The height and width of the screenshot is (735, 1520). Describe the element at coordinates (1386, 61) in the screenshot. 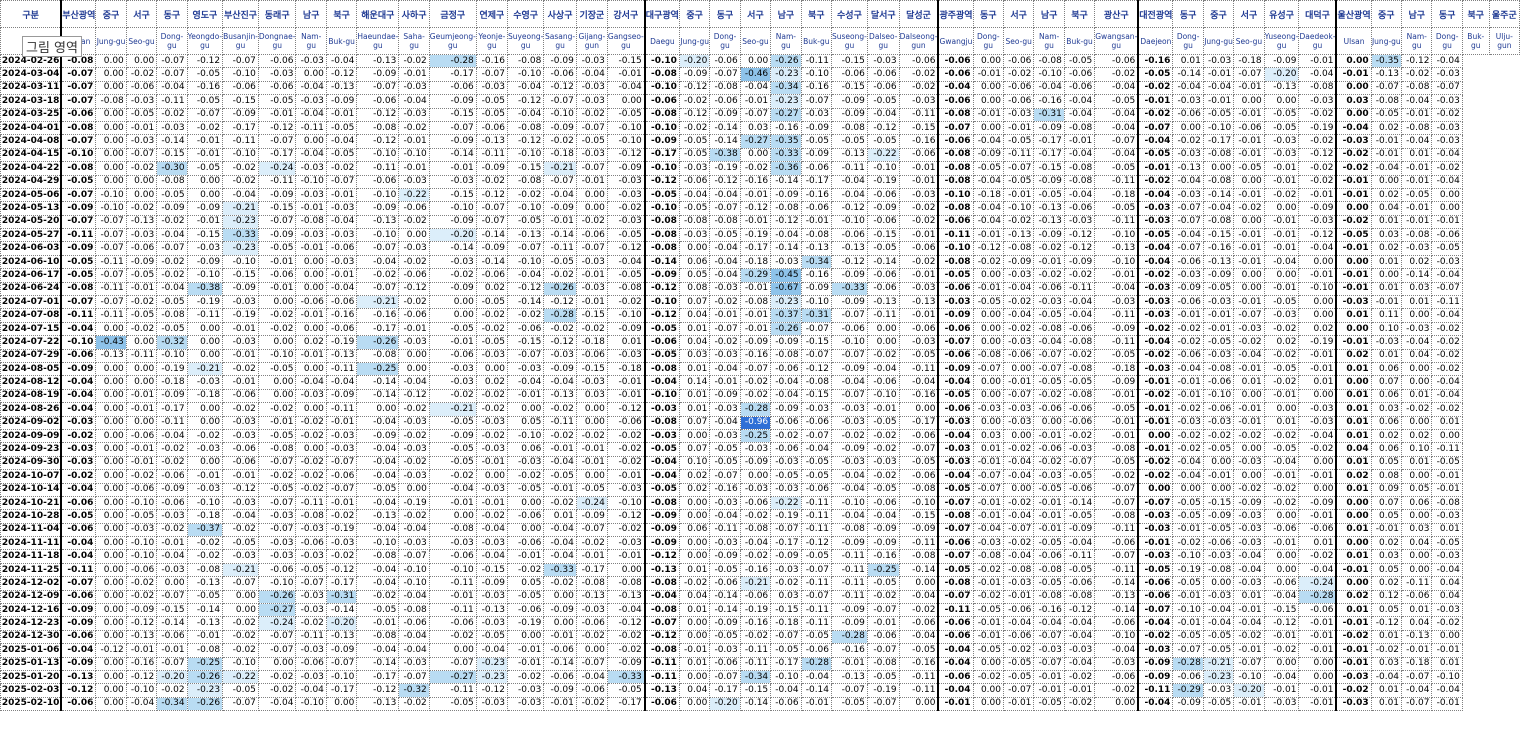

I see `value-cell: -0.35` at that location.